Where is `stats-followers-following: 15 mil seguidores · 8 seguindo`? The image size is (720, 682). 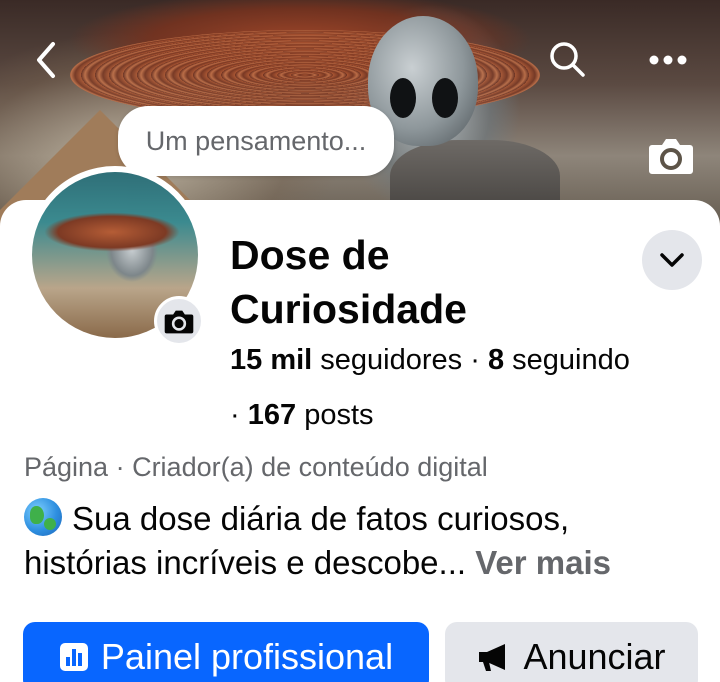
stats-followers-following: 15 mil seguidores · 8 seguindo is located at coordinates (470, 360).